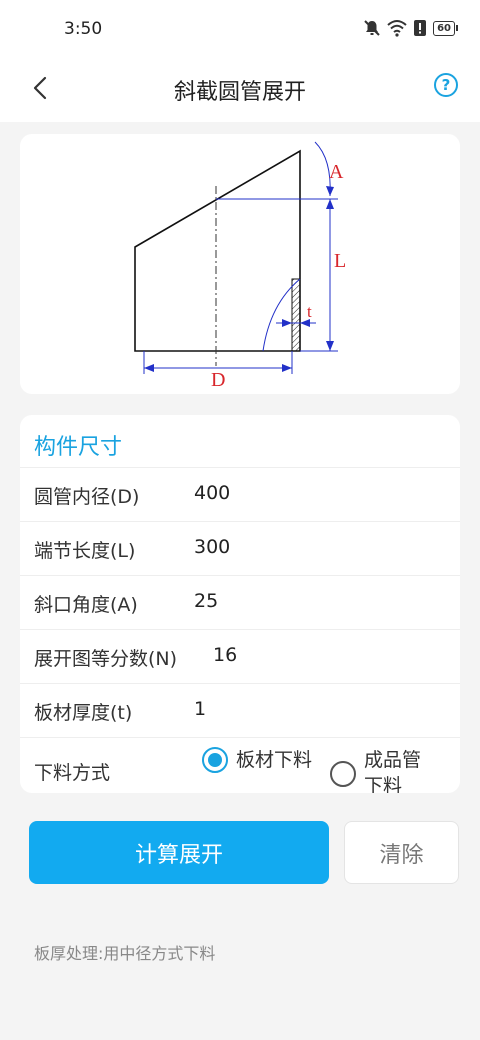 Image resolution: width=480 pixels, height=1040 pixels. What do you see at coordinates (401, 852) in the screenshot?
I see `clear-button: 清除` at bounding box center [401, 852].